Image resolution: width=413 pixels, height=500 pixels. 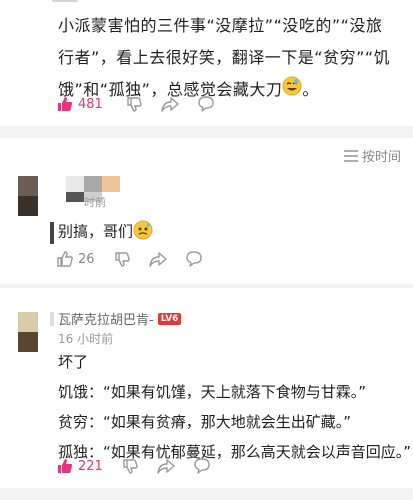 What do you see at coordinates (143, 232) in the screenshot?
I see `sweat-icon` at bounding box center [143, 232].